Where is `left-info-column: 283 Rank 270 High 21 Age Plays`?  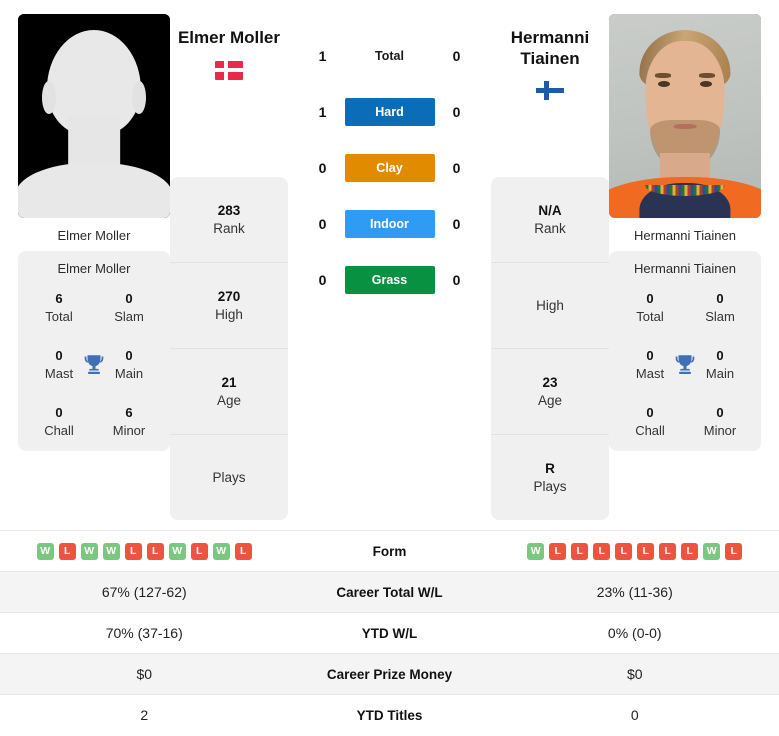
left-info-column: 283 Rank 270 High 21 Age Plays is located at coordinates (229, 283).